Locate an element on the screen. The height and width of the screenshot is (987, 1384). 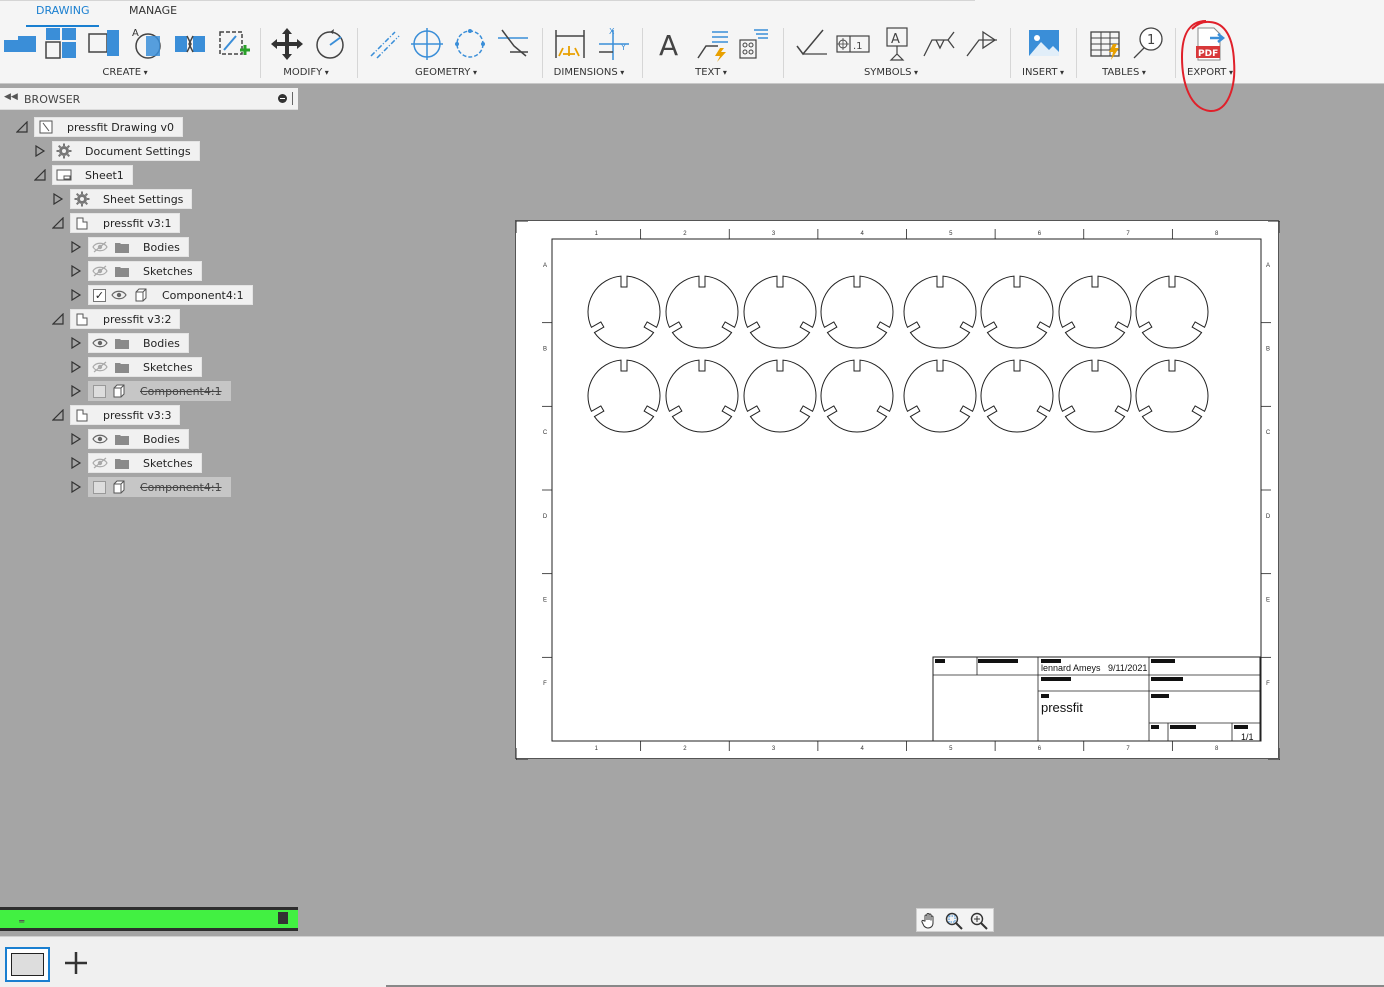
svg-text: A is located at coordinates (895, 39).